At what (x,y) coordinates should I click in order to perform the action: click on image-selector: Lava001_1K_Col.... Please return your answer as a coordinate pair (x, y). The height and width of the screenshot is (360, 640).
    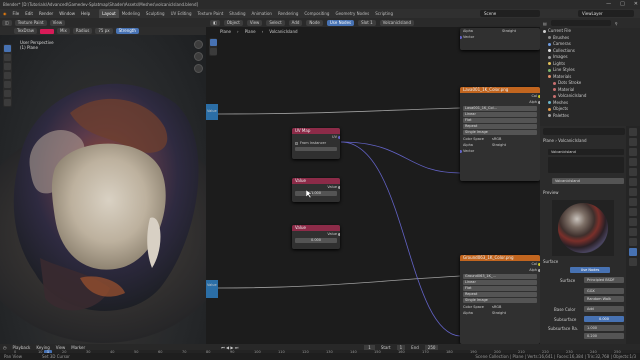
    Looking at the image, I should click on (500, 108).